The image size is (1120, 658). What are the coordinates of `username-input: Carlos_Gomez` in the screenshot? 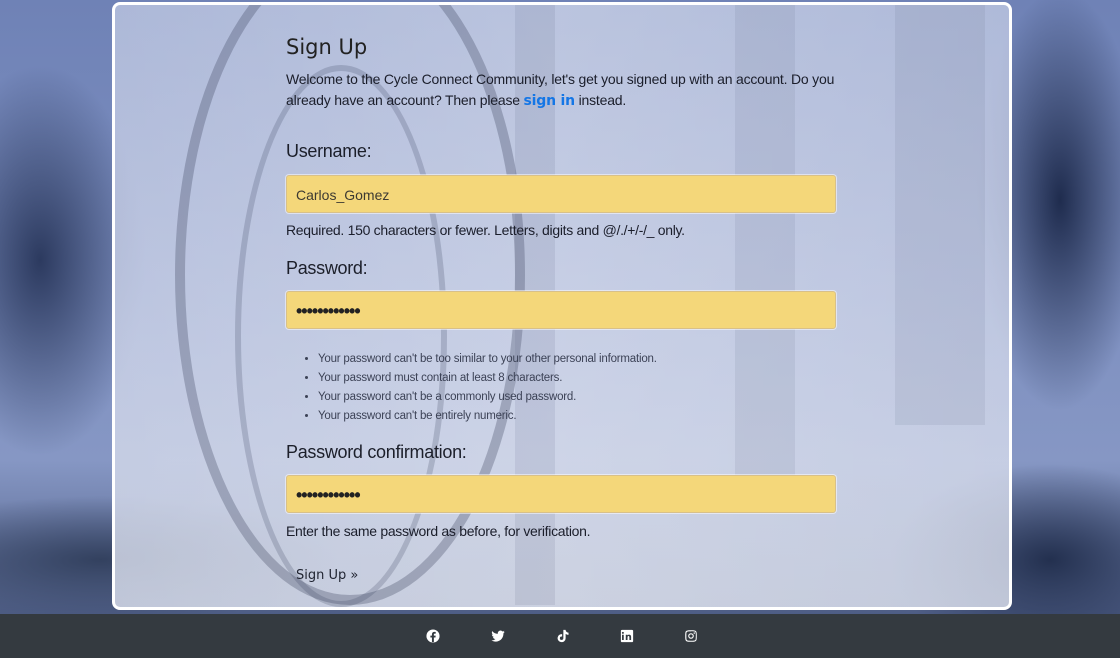 It's located at (561, 194).